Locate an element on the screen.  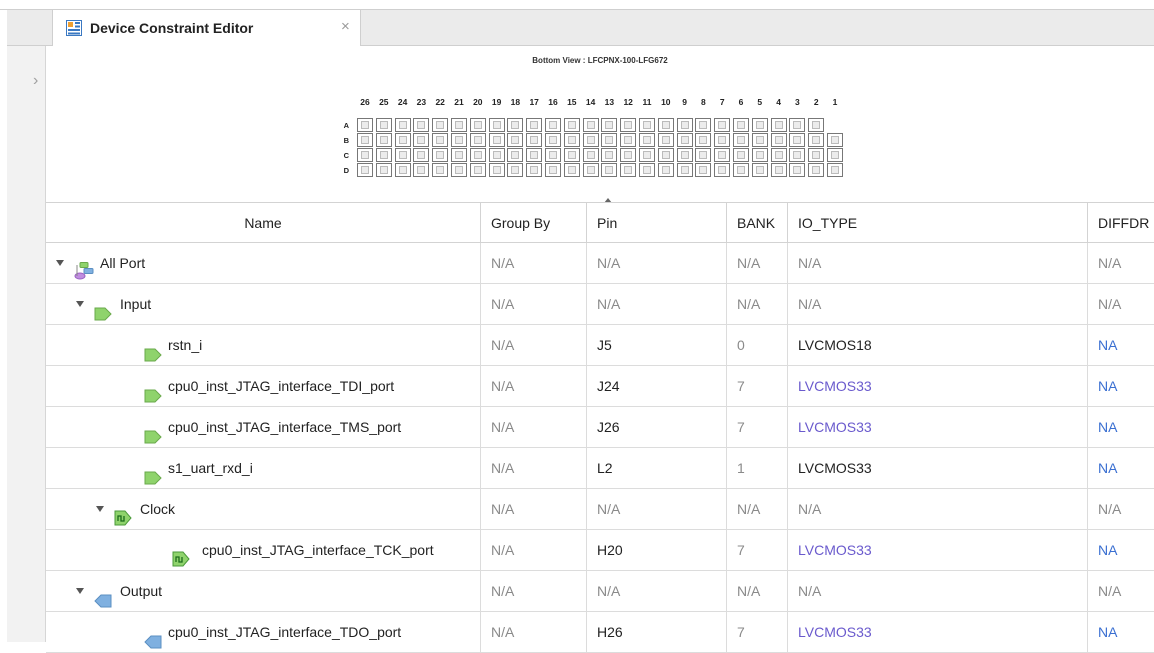
cell-pin: L2 is located at coordinates (657, 468).